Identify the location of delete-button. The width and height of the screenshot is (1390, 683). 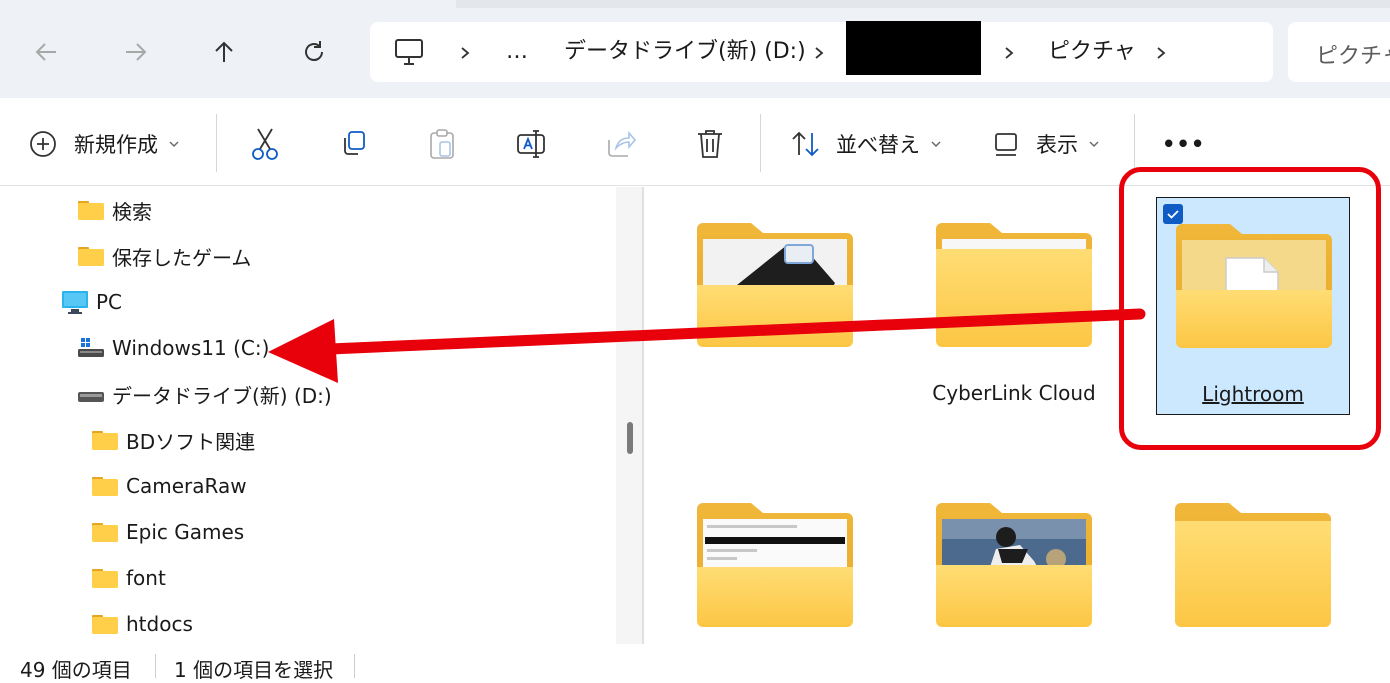
(710, 144).